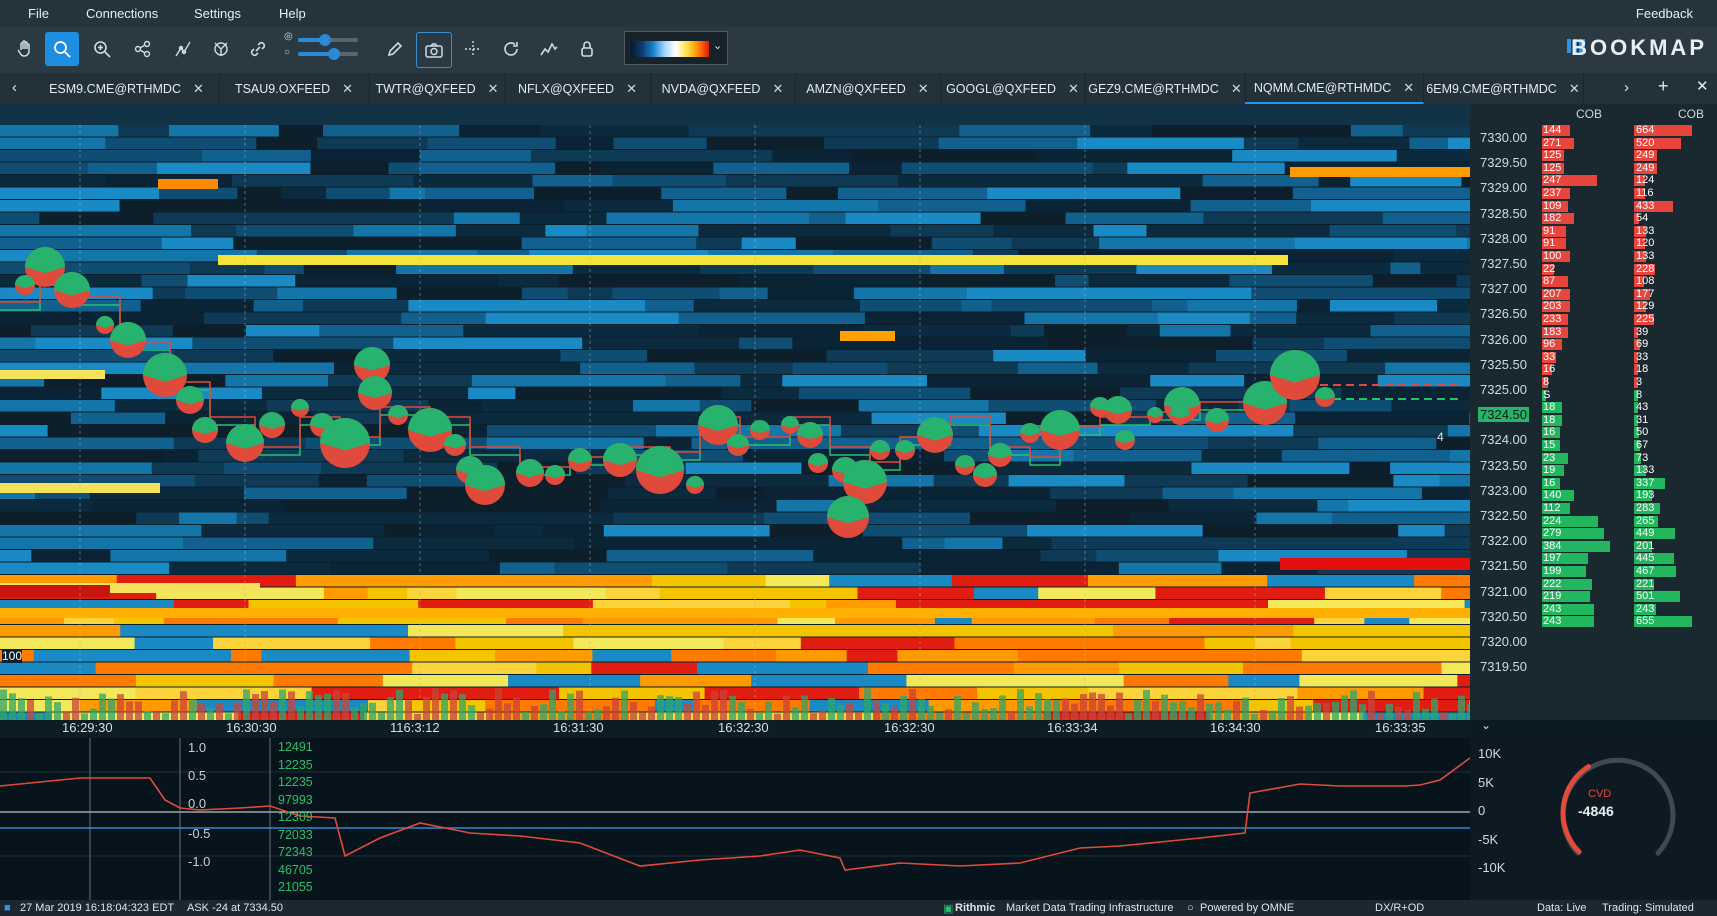 This screenshot has width=1717, height=916. What do you see at coordinates (1503, 162) in the screenshot?
I see `price-level: 7329.50` at bounding box center [1503, 162].